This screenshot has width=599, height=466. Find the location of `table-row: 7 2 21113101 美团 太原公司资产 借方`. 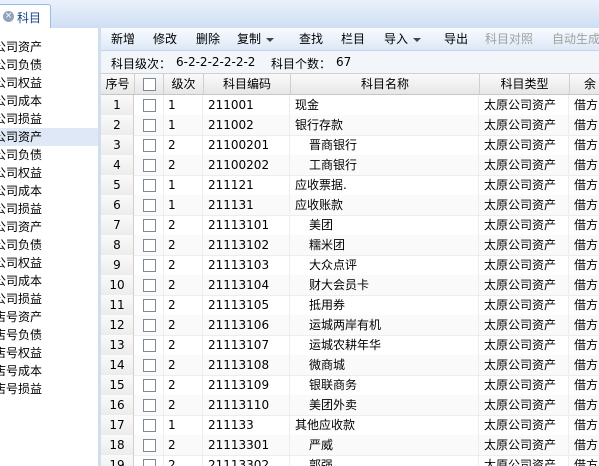

table-row: 7 2 21113101 美团 太原公司资产 借方 is located at coordinates (350, 225).